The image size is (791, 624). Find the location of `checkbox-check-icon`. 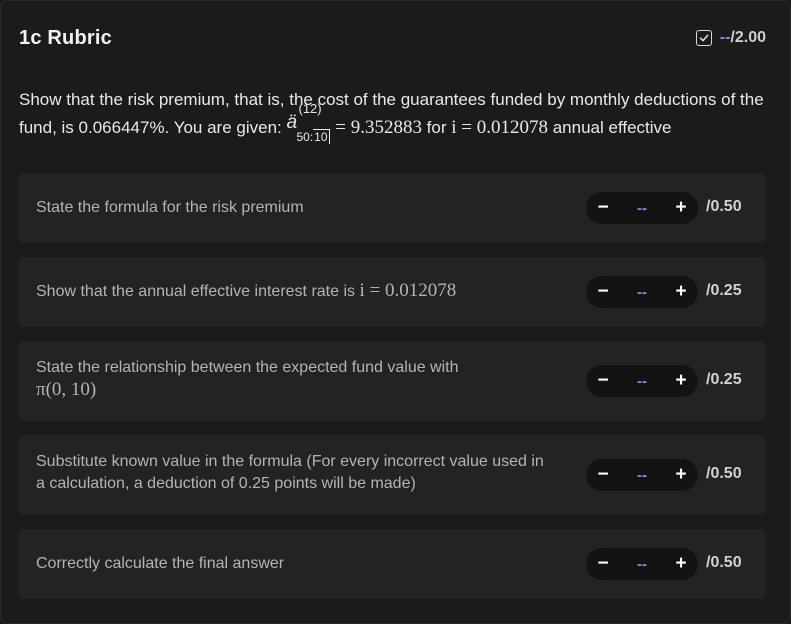

checkbox-check-icon is located at coordinates (703, 38).